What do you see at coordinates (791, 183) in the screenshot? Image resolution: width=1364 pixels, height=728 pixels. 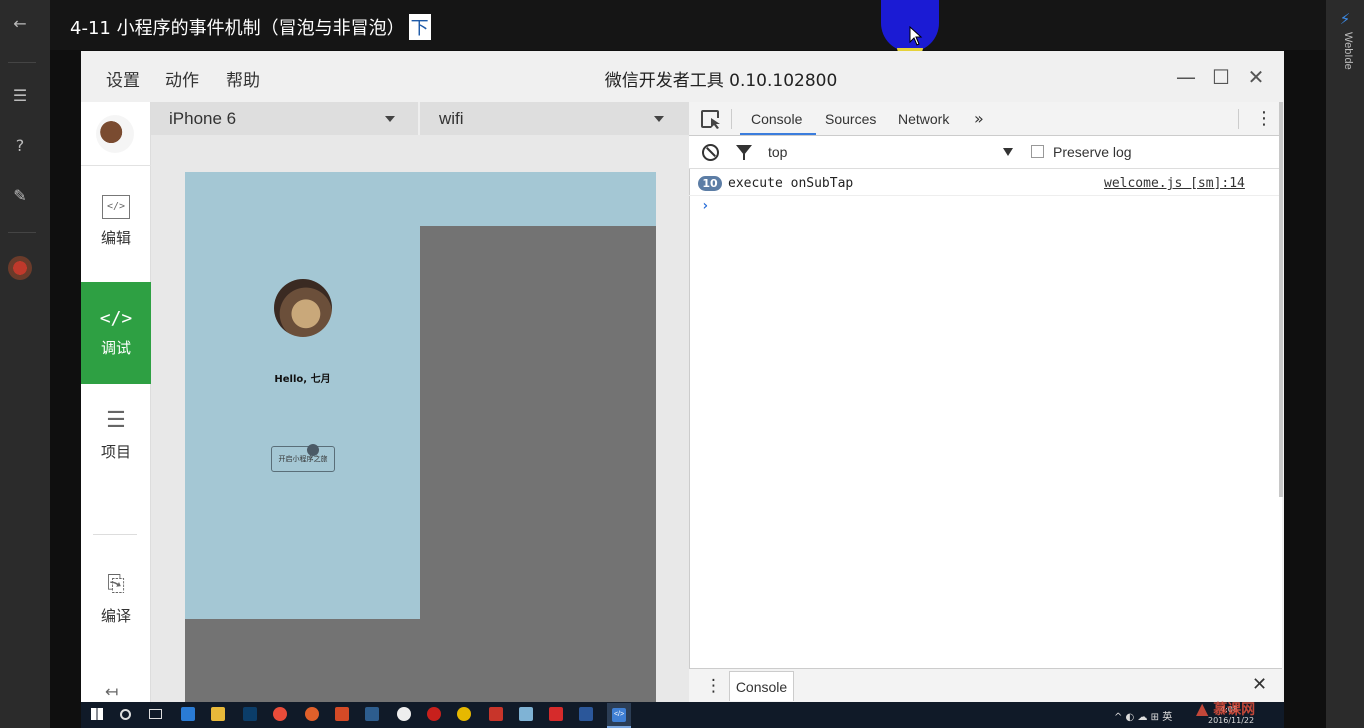 I see `log-message: execute onSubTap` at bounding box center [791, 183].